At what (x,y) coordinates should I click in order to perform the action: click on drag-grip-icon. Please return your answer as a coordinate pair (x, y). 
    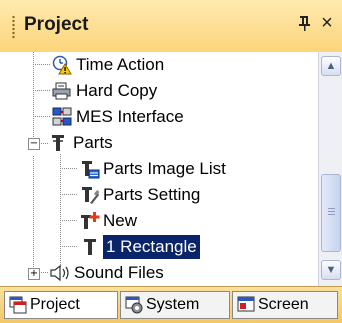
    Looking at the image, I should click on (13, 27).